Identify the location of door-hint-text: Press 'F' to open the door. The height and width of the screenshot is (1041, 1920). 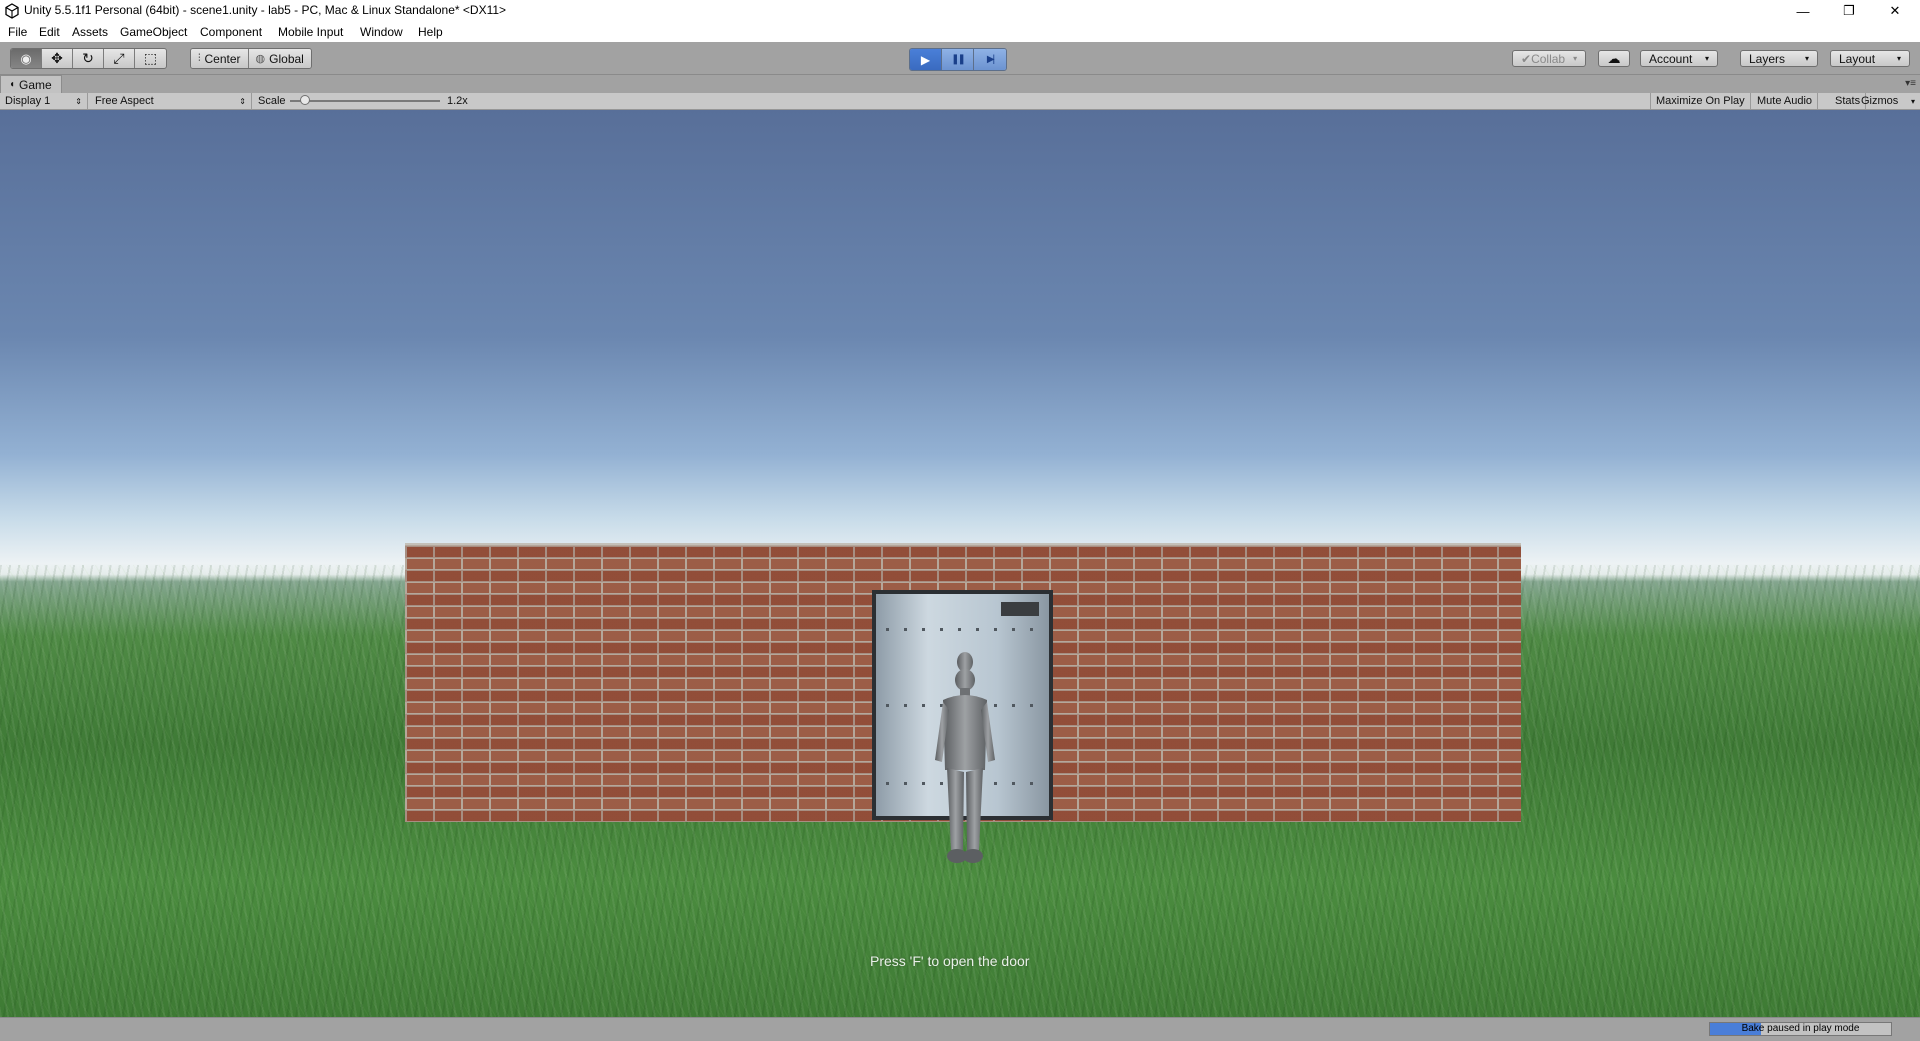
(950, 961).